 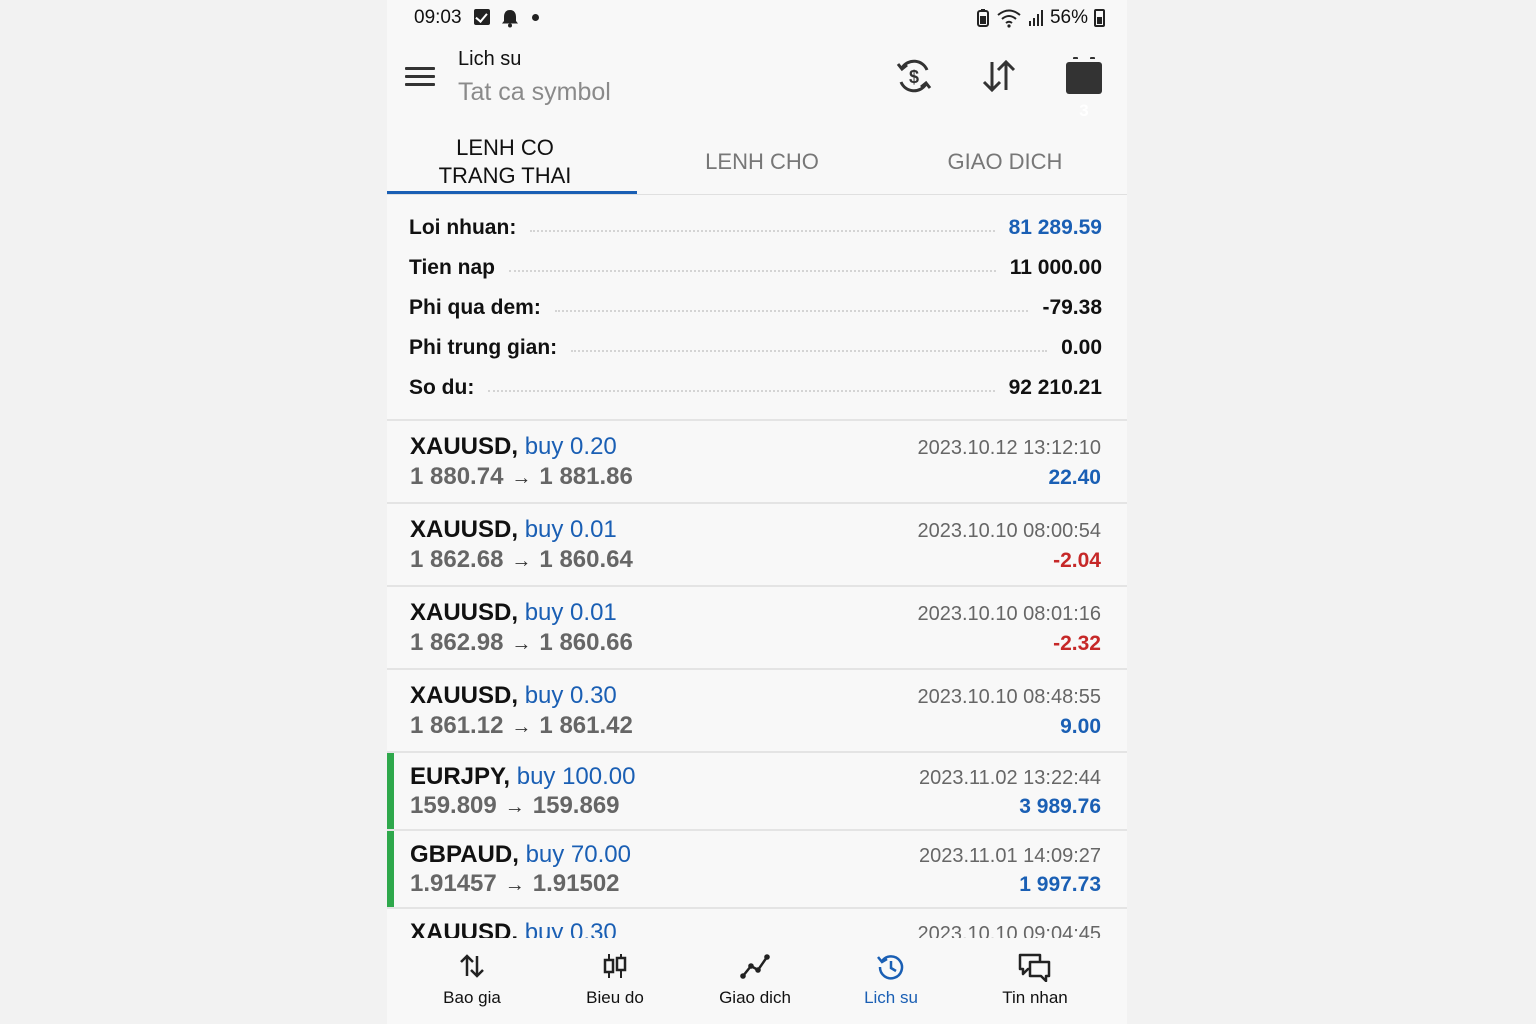 I want to click on tab-deals: GIAO DICH, so click(x=1005, y=162).